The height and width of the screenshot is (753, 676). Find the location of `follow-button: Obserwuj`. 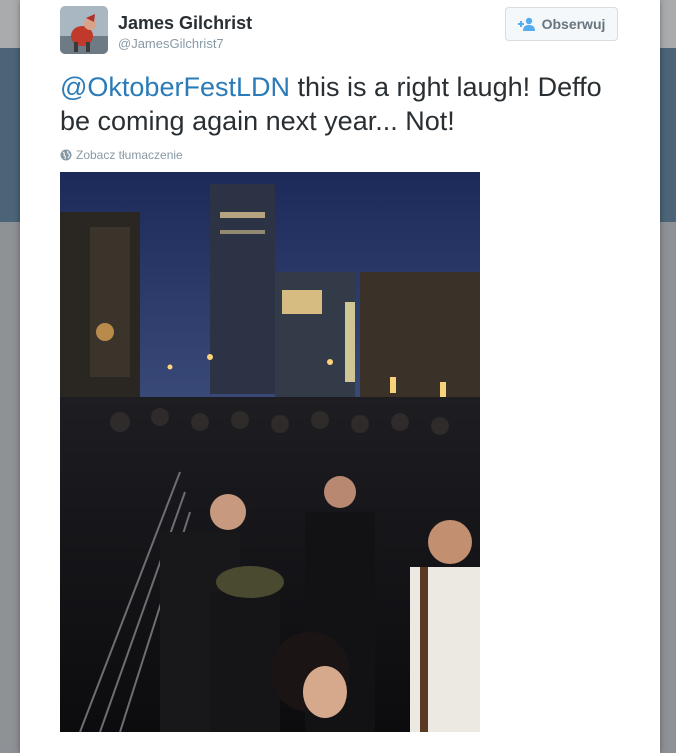

follow-button: Obserwuj is located at coordinates (561, 24).